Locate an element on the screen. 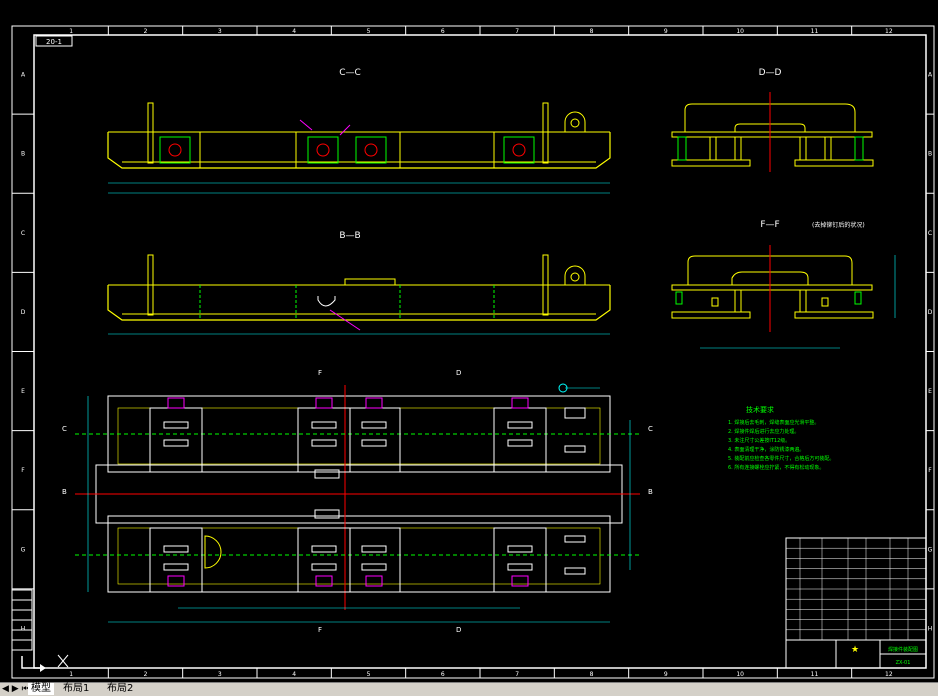 The height and width of the screenshot is (696, 938). tech-line: 5. 装配前应检查各零件尺寸，合格后方可装配。 is located at coordinates (781, 458).